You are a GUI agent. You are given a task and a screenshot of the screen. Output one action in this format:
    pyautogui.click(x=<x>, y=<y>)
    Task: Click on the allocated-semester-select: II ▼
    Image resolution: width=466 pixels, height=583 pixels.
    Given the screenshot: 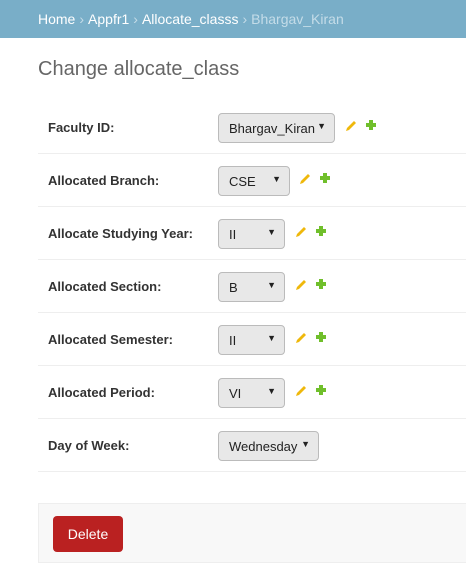 What is the action you would take?
    pyautogui.click(x=251, y=340)
    